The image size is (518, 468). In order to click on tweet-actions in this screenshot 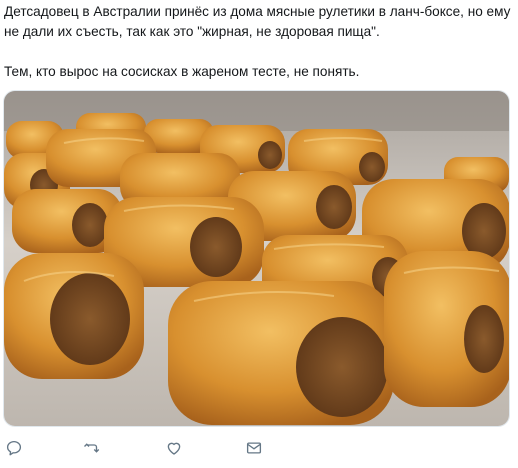, I will do `click(259, 450)`.